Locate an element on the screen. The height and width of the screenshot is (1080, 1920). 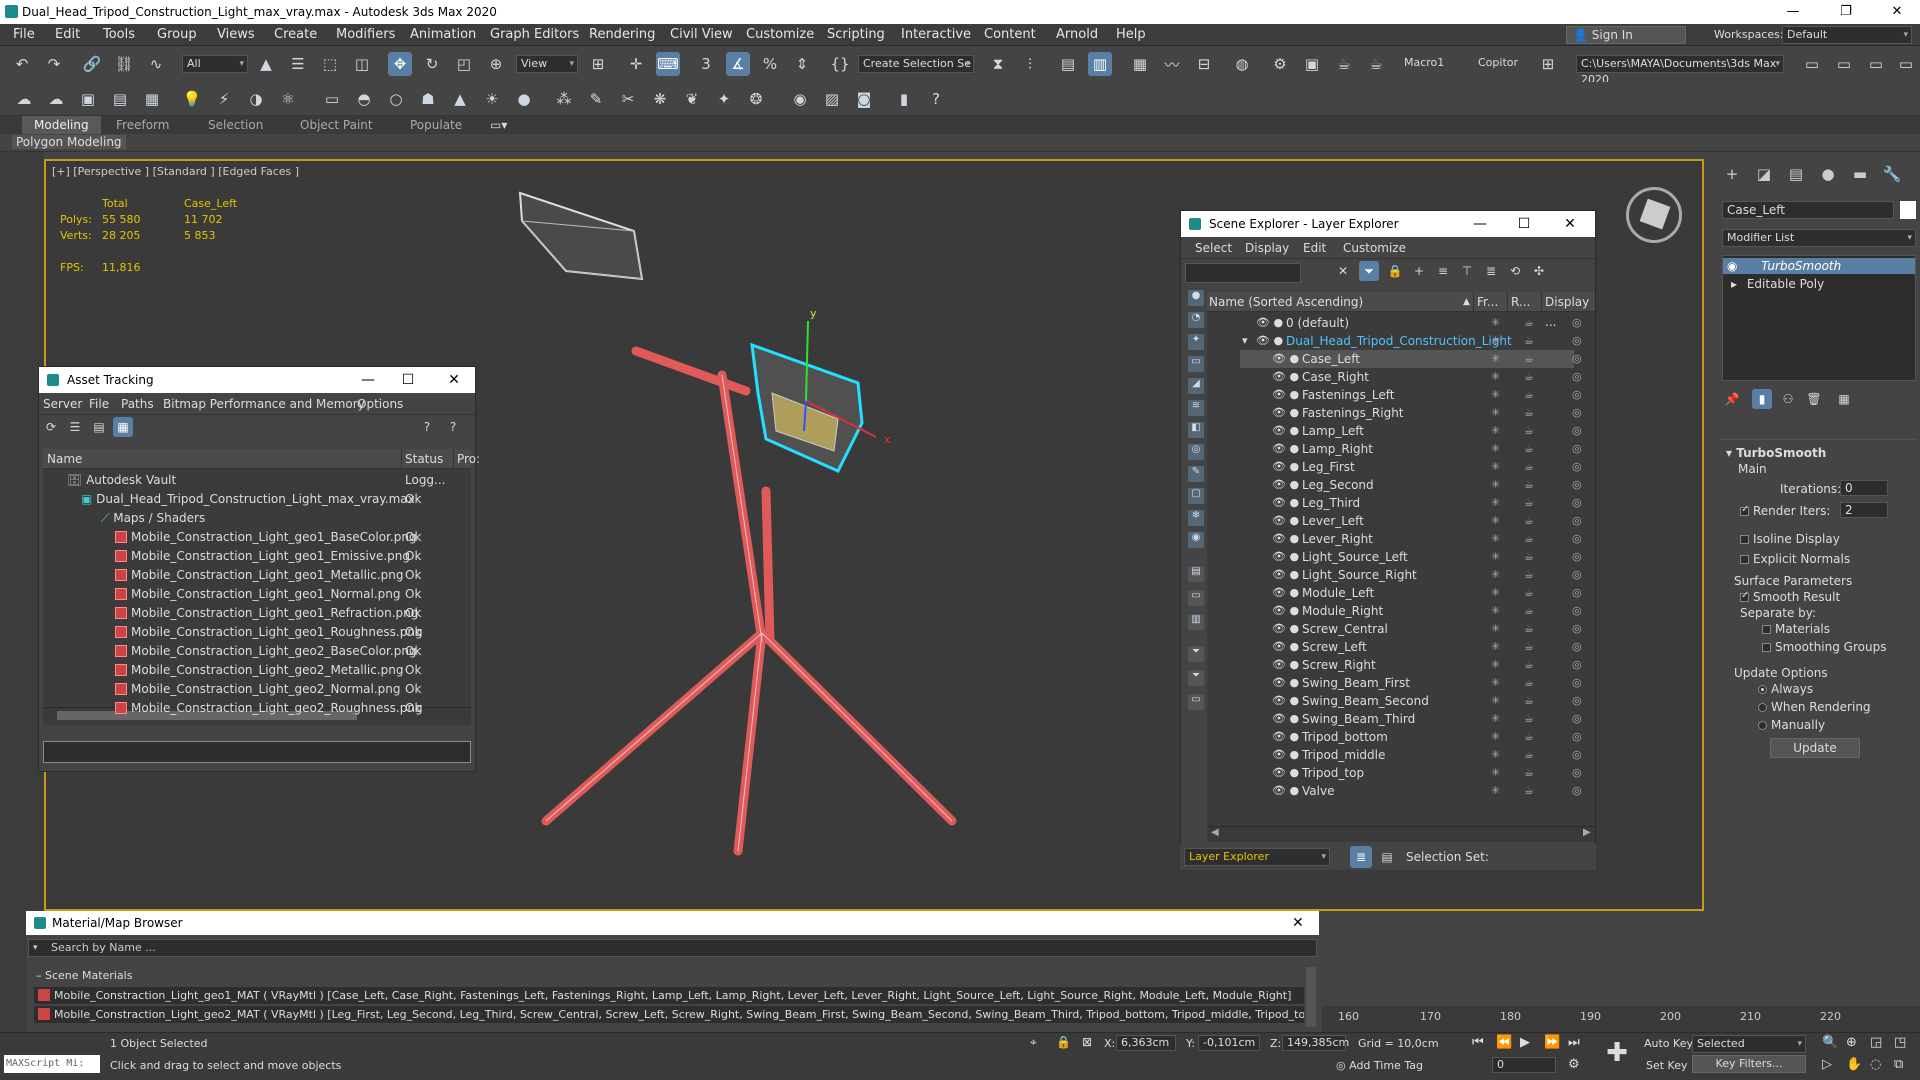
tab-freeform: Freeform is located at coordinates (142, 125).